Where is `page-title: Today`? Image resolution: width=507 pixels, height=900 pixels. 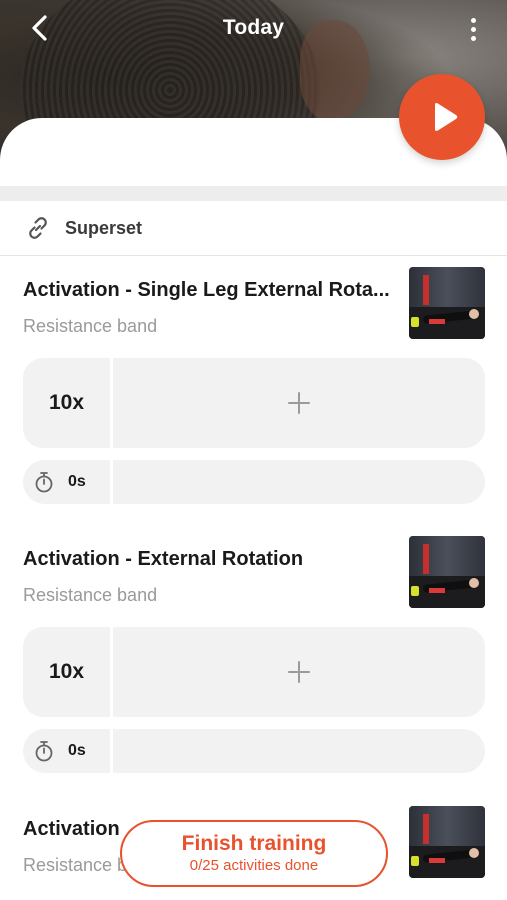 page-title: Today is located at coordinates (253, 27).